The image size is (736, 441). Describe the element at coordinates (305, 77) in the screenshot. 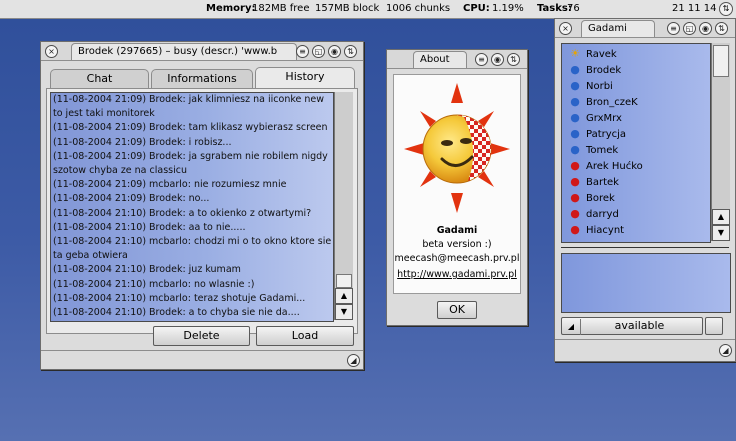

I see `tab-history: History` at that location.